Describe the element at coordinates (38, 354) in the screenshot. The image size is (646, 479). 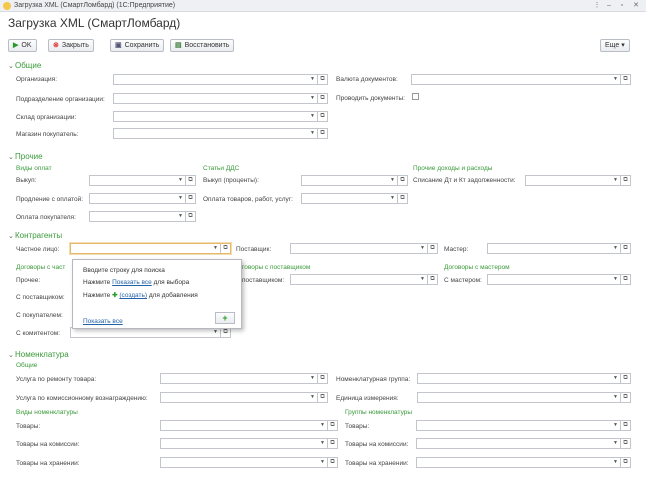
I see `section-nomenclature: ⌄Номенклатура` at that location.